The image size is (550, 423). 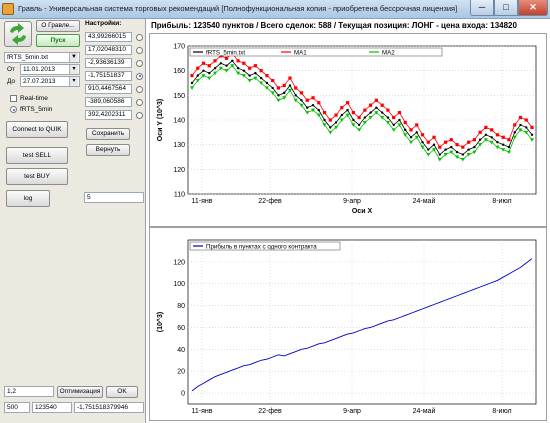 What do you see at coordinates (108, 76) in the screenshot?
I see `setting-value-field: -1,75151837` at bounding box center [108, 76].